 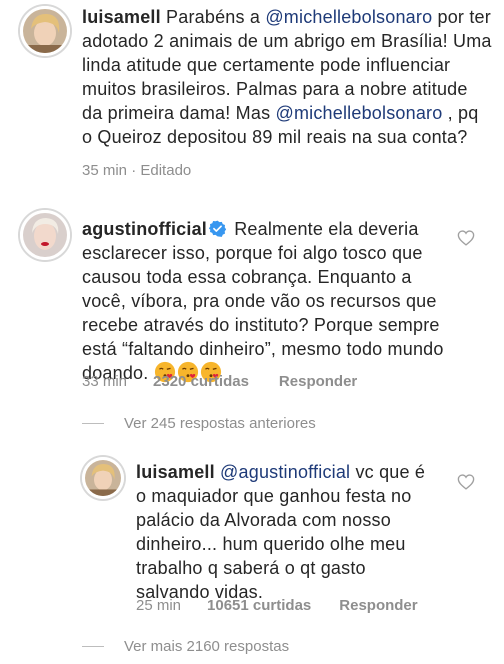 I want to click on comment-meta: 33 min 2320 curtidas Responder, so click(x=219, y=381).